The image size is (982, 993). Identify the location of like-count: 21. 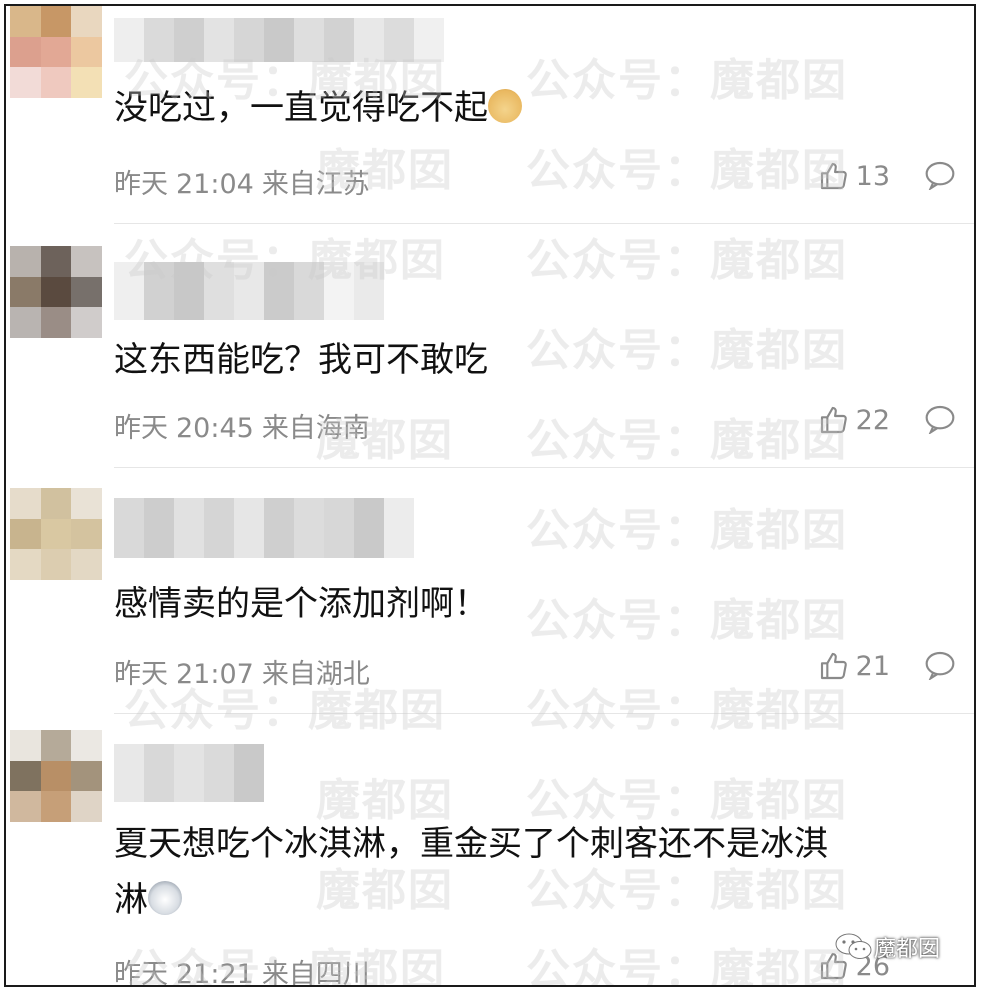
(872, 666).